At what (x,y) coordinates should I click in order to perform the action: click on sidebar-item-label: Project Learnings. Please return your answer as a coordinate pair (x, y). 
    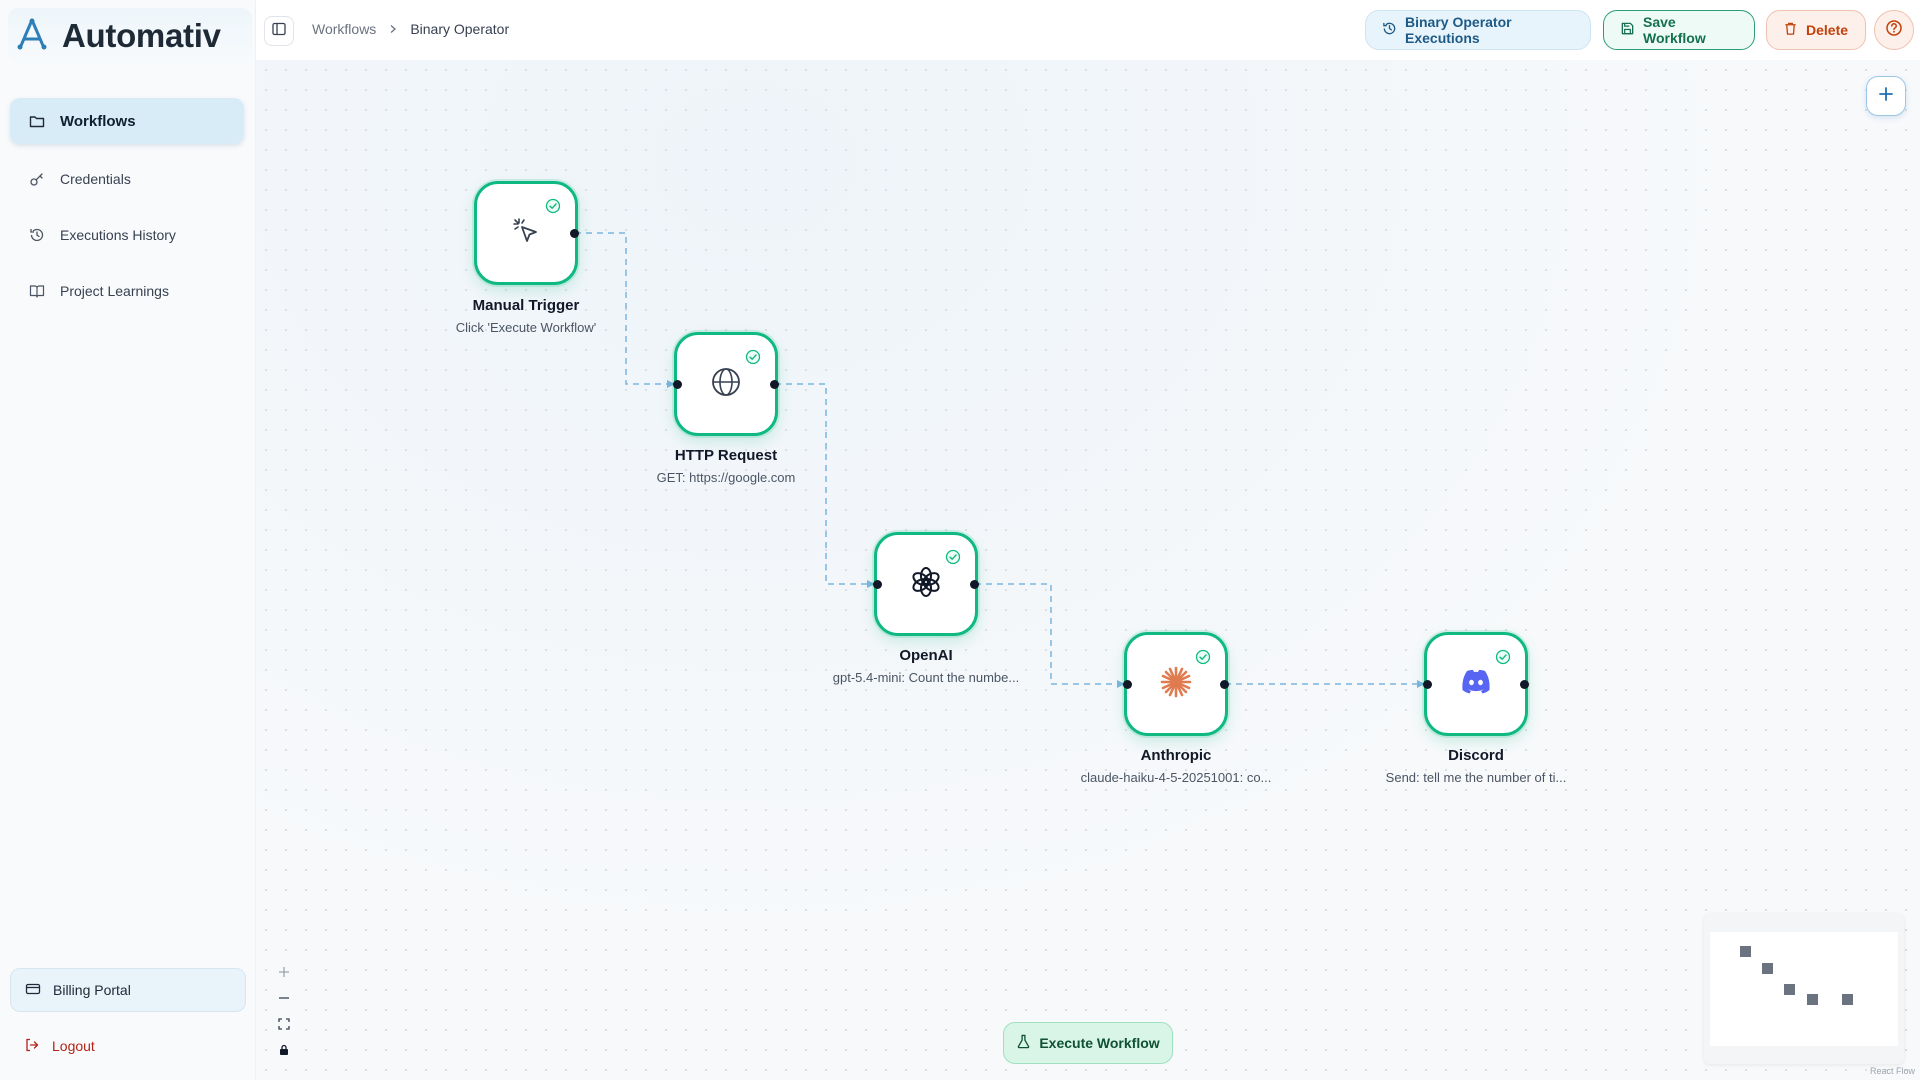
    Looking at the image, I should click on (114, 291).